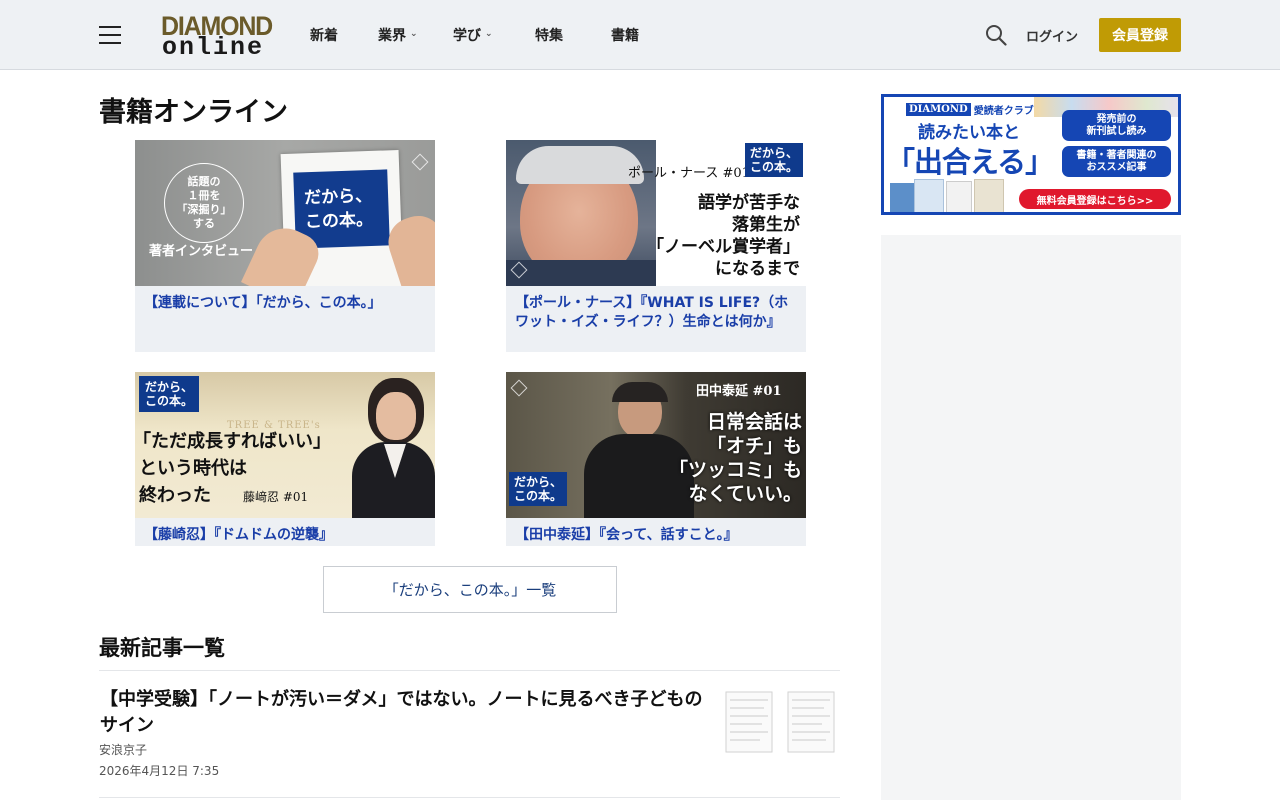  Describe the element at coordinates (285, 213) in the screenshot. I see `card-thumbnail: 話題の １冊を 「深掘り」 する 著者インタビュー だから、 この本。` at that location.